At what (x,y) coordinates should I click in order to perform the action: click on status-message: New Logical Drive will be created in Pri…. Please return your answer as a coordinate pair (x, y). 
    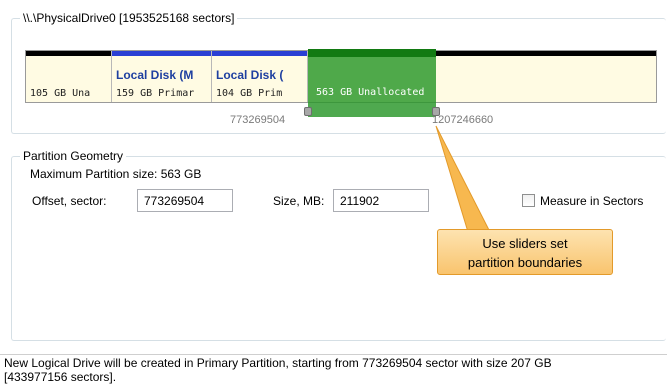
    Looking at the image, I should click on (334, 370).